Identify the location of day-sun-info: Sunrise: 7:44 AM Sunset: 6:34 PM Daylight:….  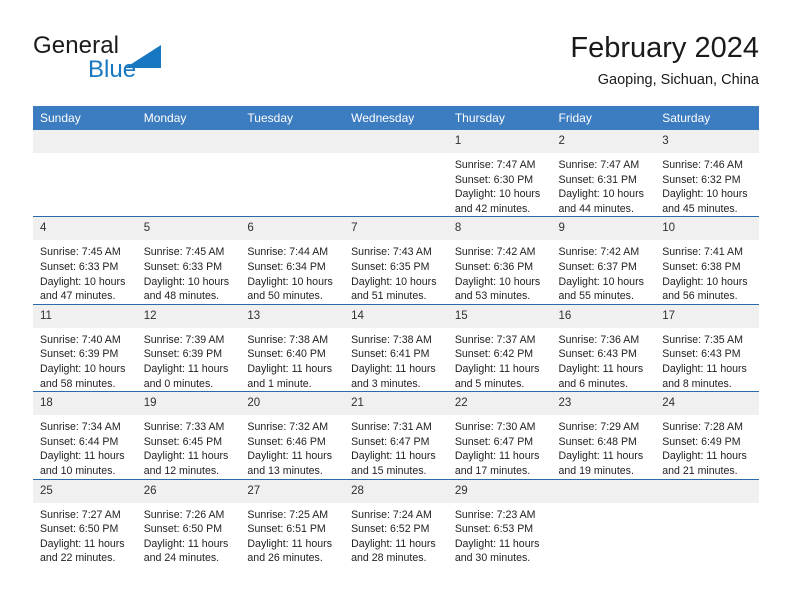
(292, 271).